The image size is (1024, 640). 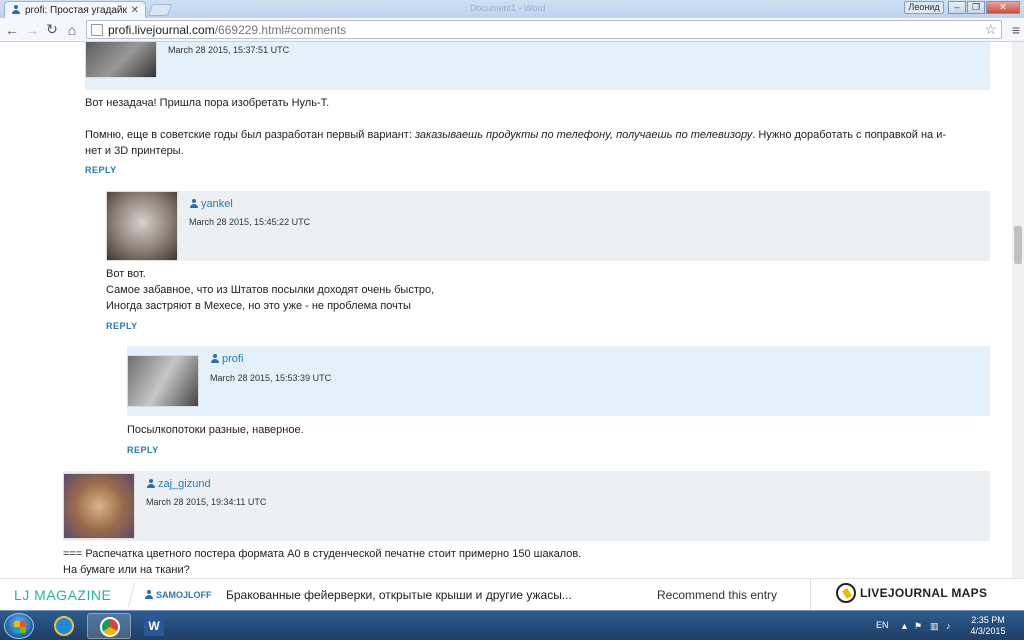 What do you see at coordinates (184, 484) in the screenshot?
I see `username-label: zaj_gizund` at bounding box center [184, 484].